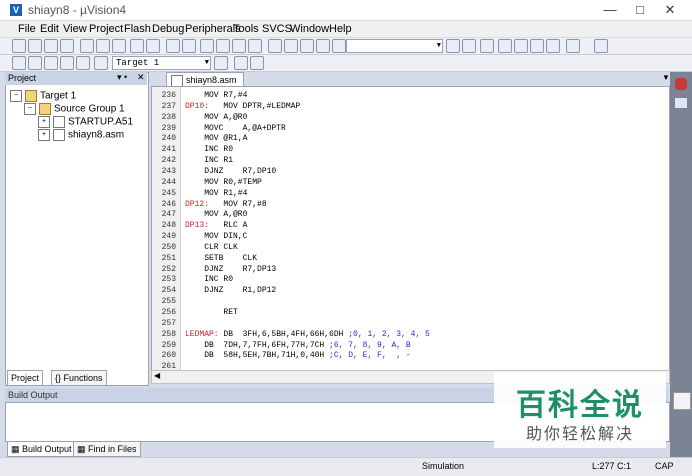 This screenshot has width=692, height=476. I want to click on open-folder-icon, so click(35, 46).